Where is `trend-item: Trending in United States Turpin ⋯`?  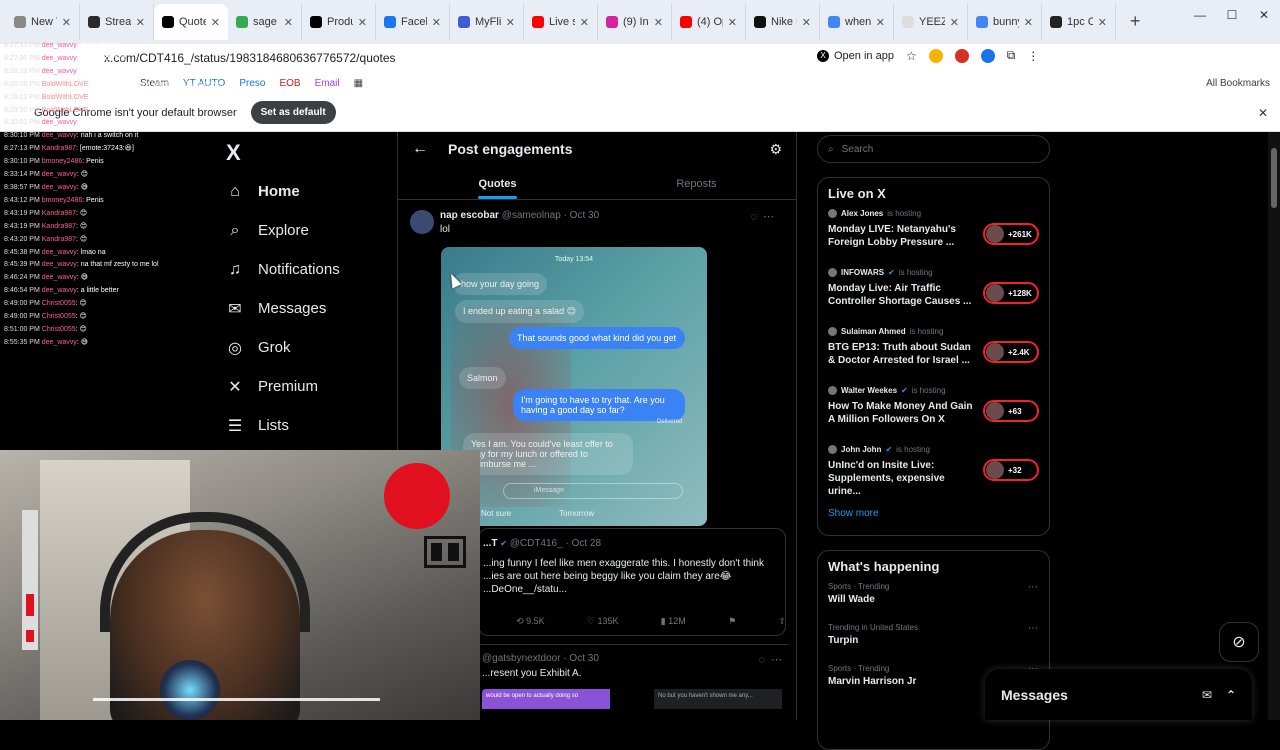
trend-item: Trending in United States Turpin ⋯ is located at coordinates (933, 643).